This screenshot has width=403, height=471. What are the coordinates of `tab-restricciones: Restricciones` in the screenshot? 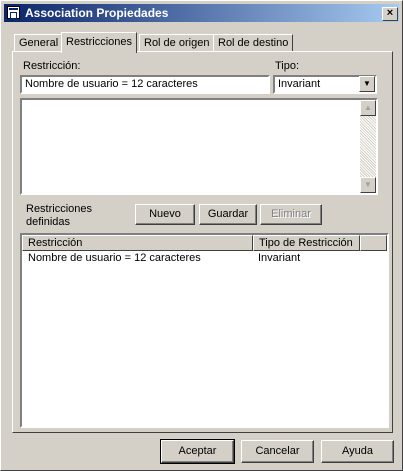 It's located at (99, 42).